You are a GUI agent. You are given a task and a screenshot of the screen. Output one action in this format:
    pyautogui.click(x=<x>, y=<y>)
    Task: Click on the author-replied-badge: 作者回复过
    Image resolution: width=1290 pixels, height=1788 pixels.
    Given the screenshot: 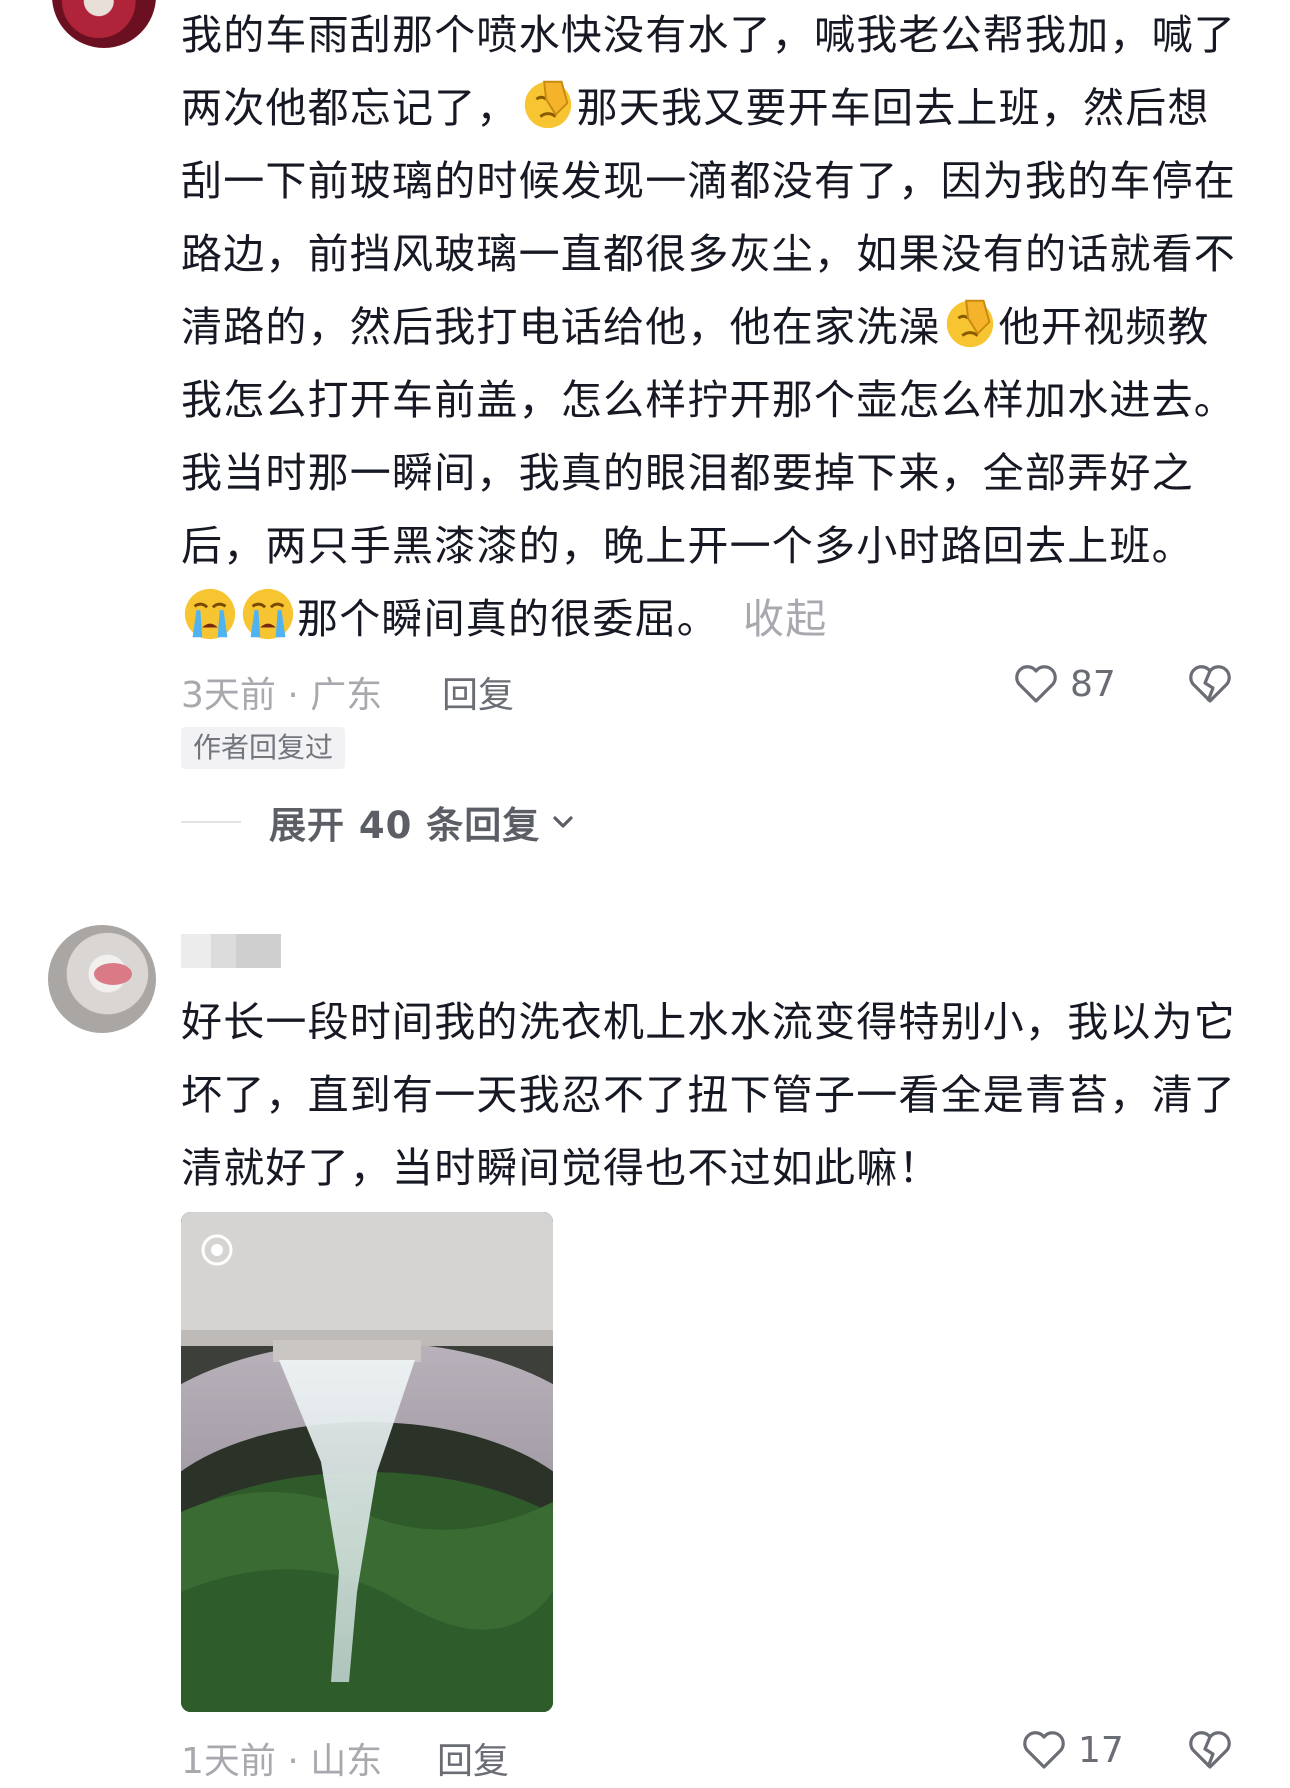 What is the action you would take?
    pyautogui.click(x=263, y=748)
    